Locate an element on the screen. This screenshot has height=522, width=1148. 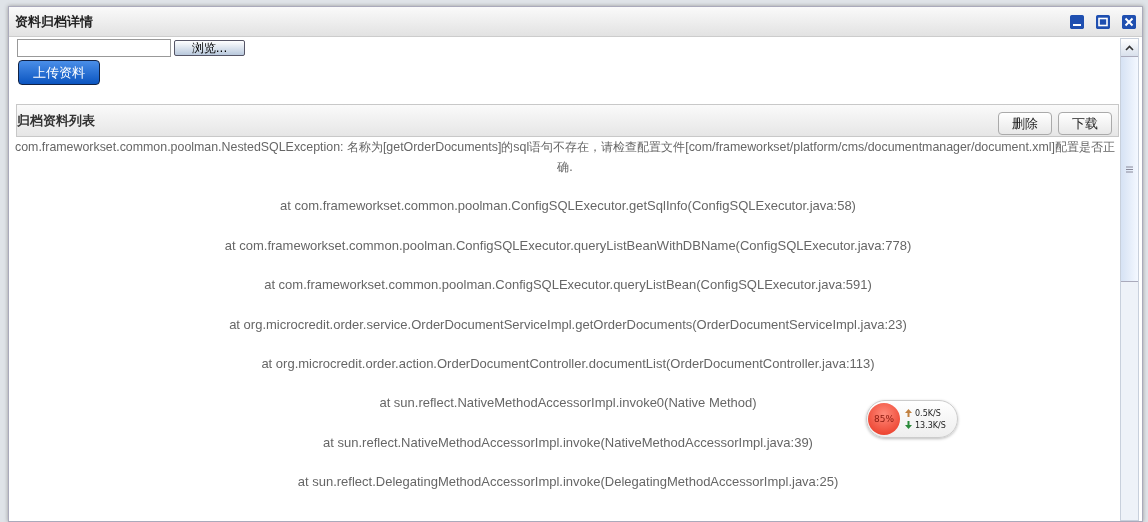
download-speed: 13.3K/S is located at coordinates (930, 425).